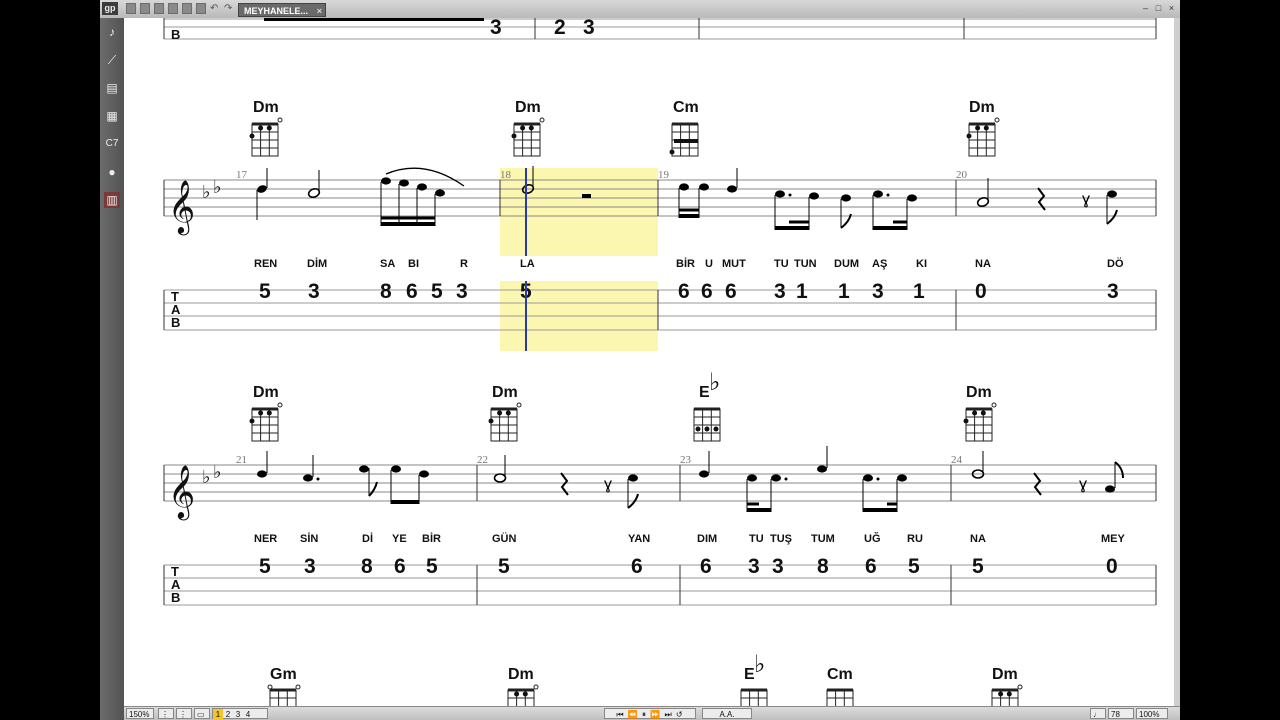  Describe the element at coordinates (309, 538) in the screenshot. I see `lyric-syllable: SİN` at that location.